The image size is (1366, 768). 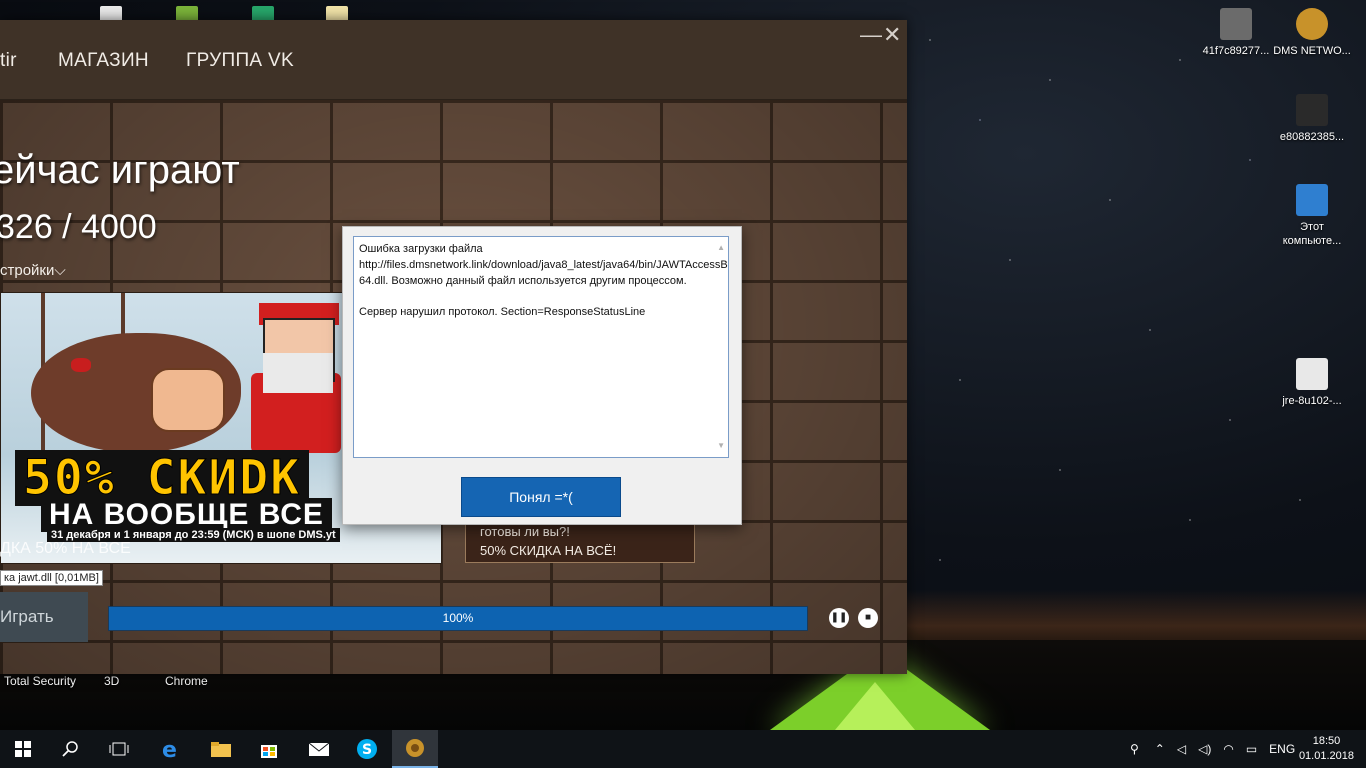 I want to click on windows-logo-icon, so click(x=23, y=749).